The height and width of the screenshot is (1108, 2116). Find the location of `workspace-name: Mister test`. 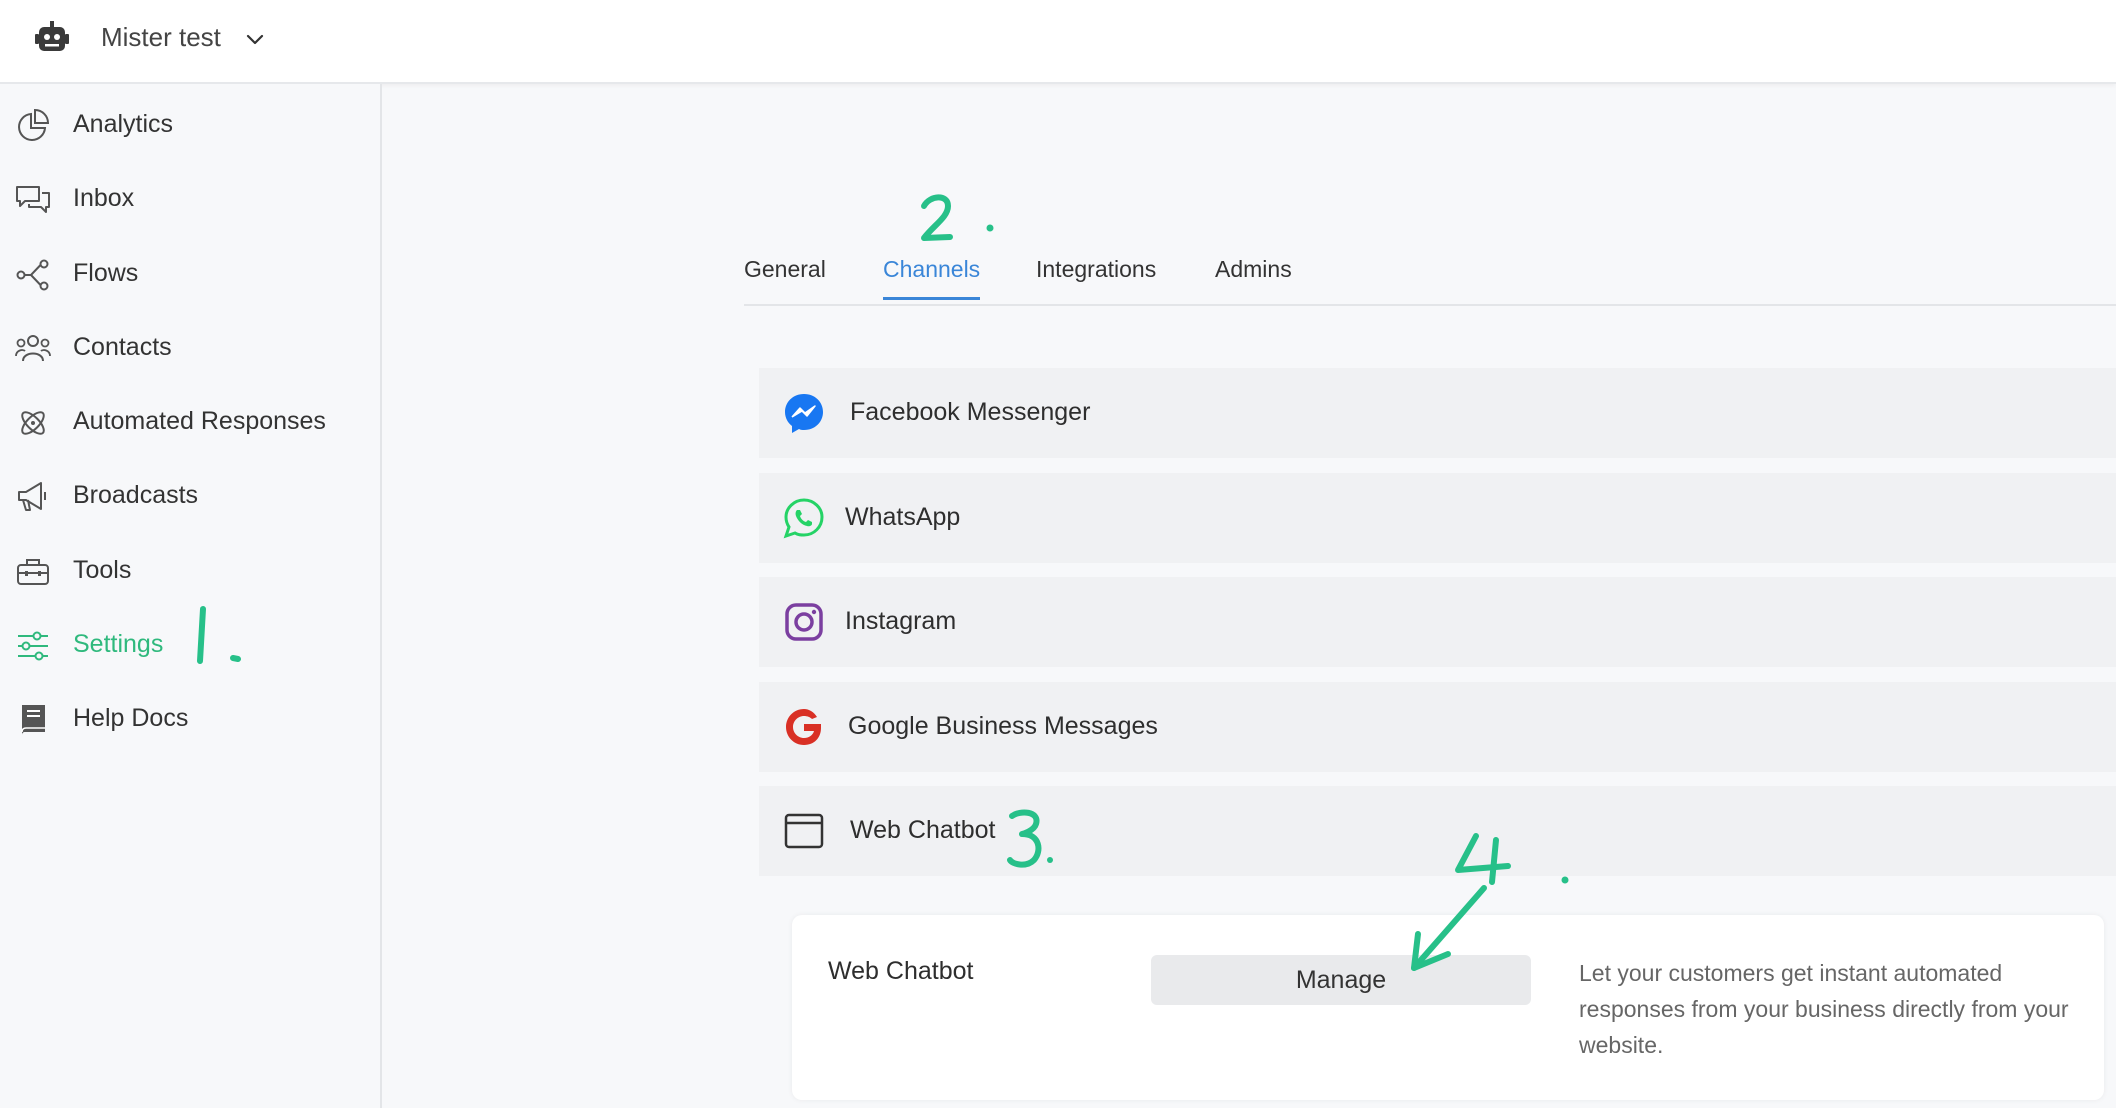

workspace-name: Mister test is located at coordinates (161, 37).